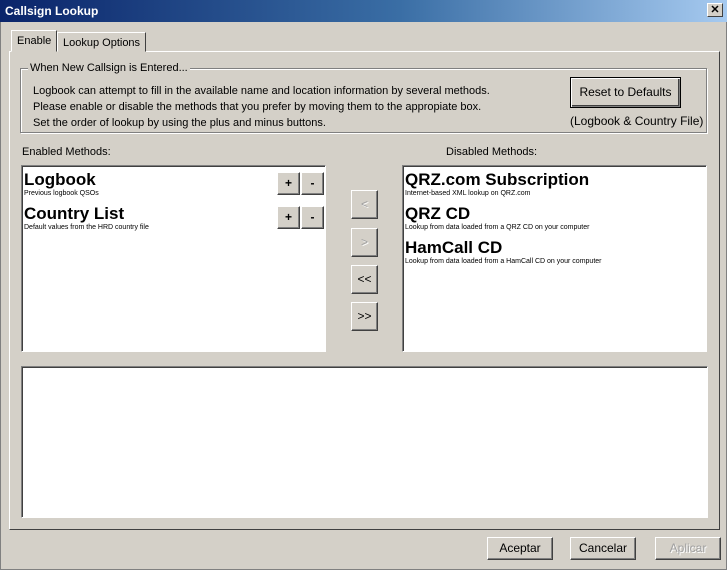 This screenshot has height=570, width=727. What do you see at coordinates (364, 242) in the screenshot?
I see `move-right-button: >` at bounding box center [364, 242].